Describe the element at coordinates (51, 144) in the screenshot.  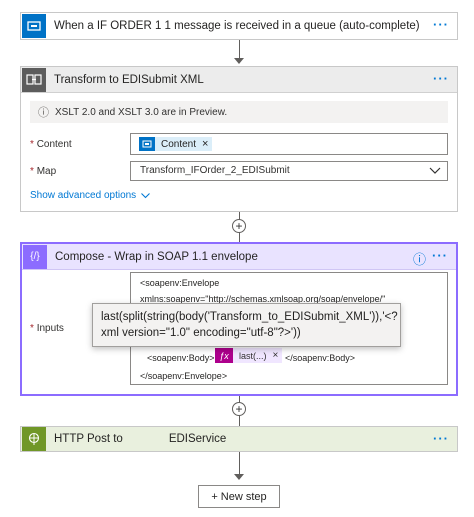
I see `content-label: * Content` at that location.